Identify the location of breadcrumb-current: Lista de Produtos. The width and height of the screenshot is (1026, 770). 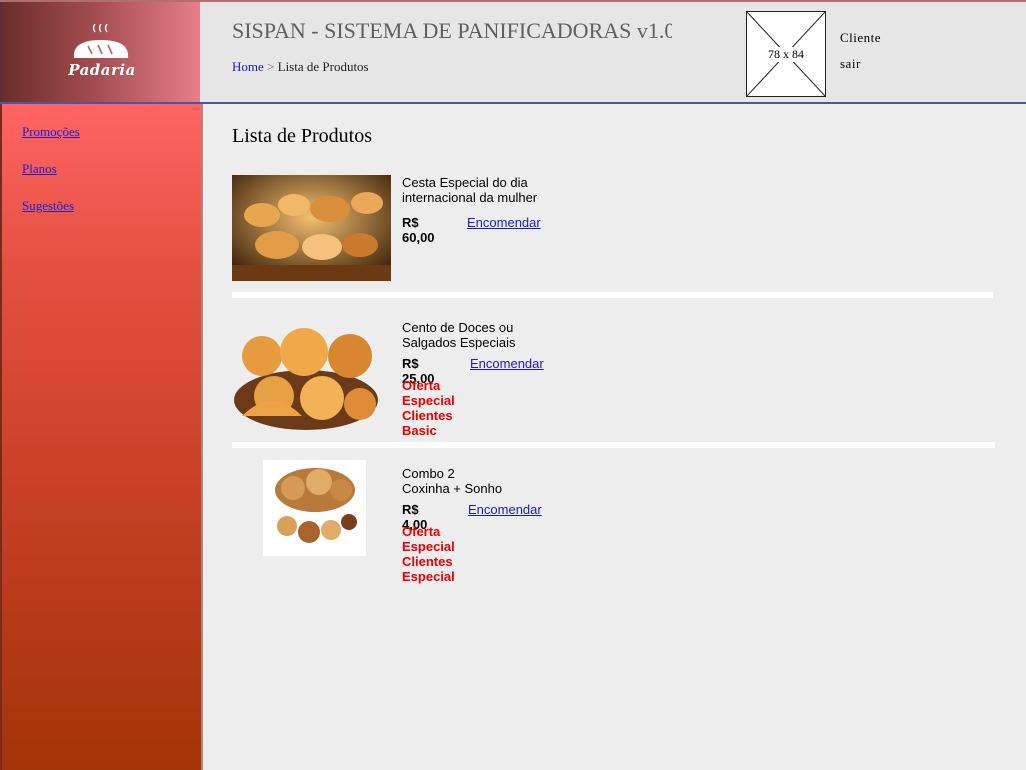
(323, 66).